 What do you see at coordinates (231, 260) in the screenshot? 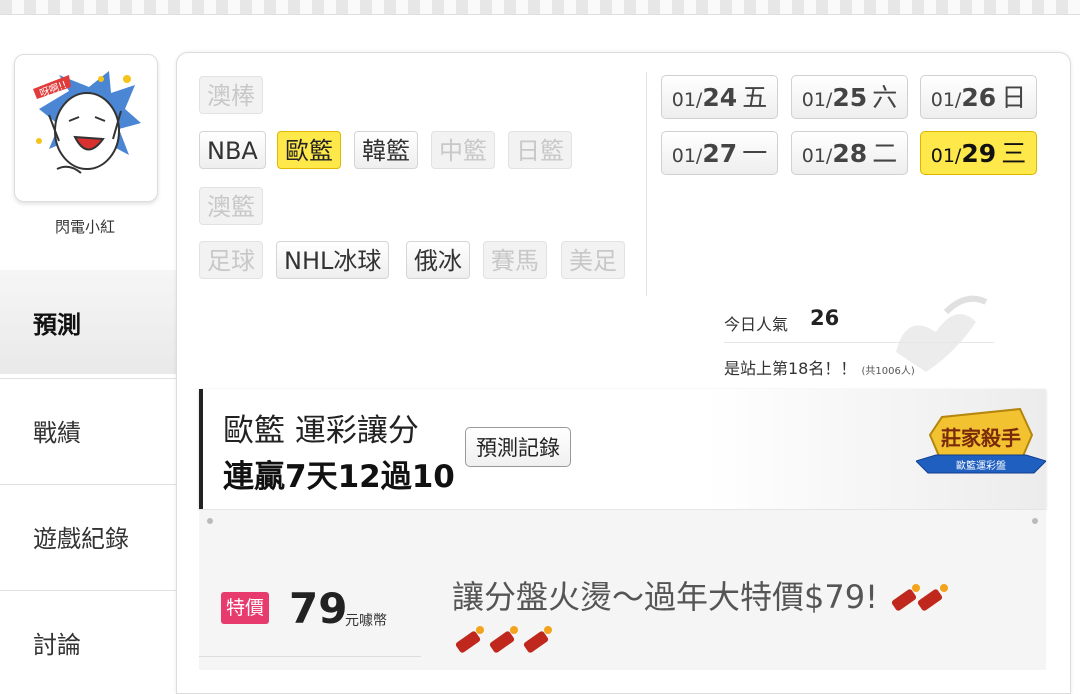
I see `sport-tag-soccer: 足球` at bounding box center [231, 260].